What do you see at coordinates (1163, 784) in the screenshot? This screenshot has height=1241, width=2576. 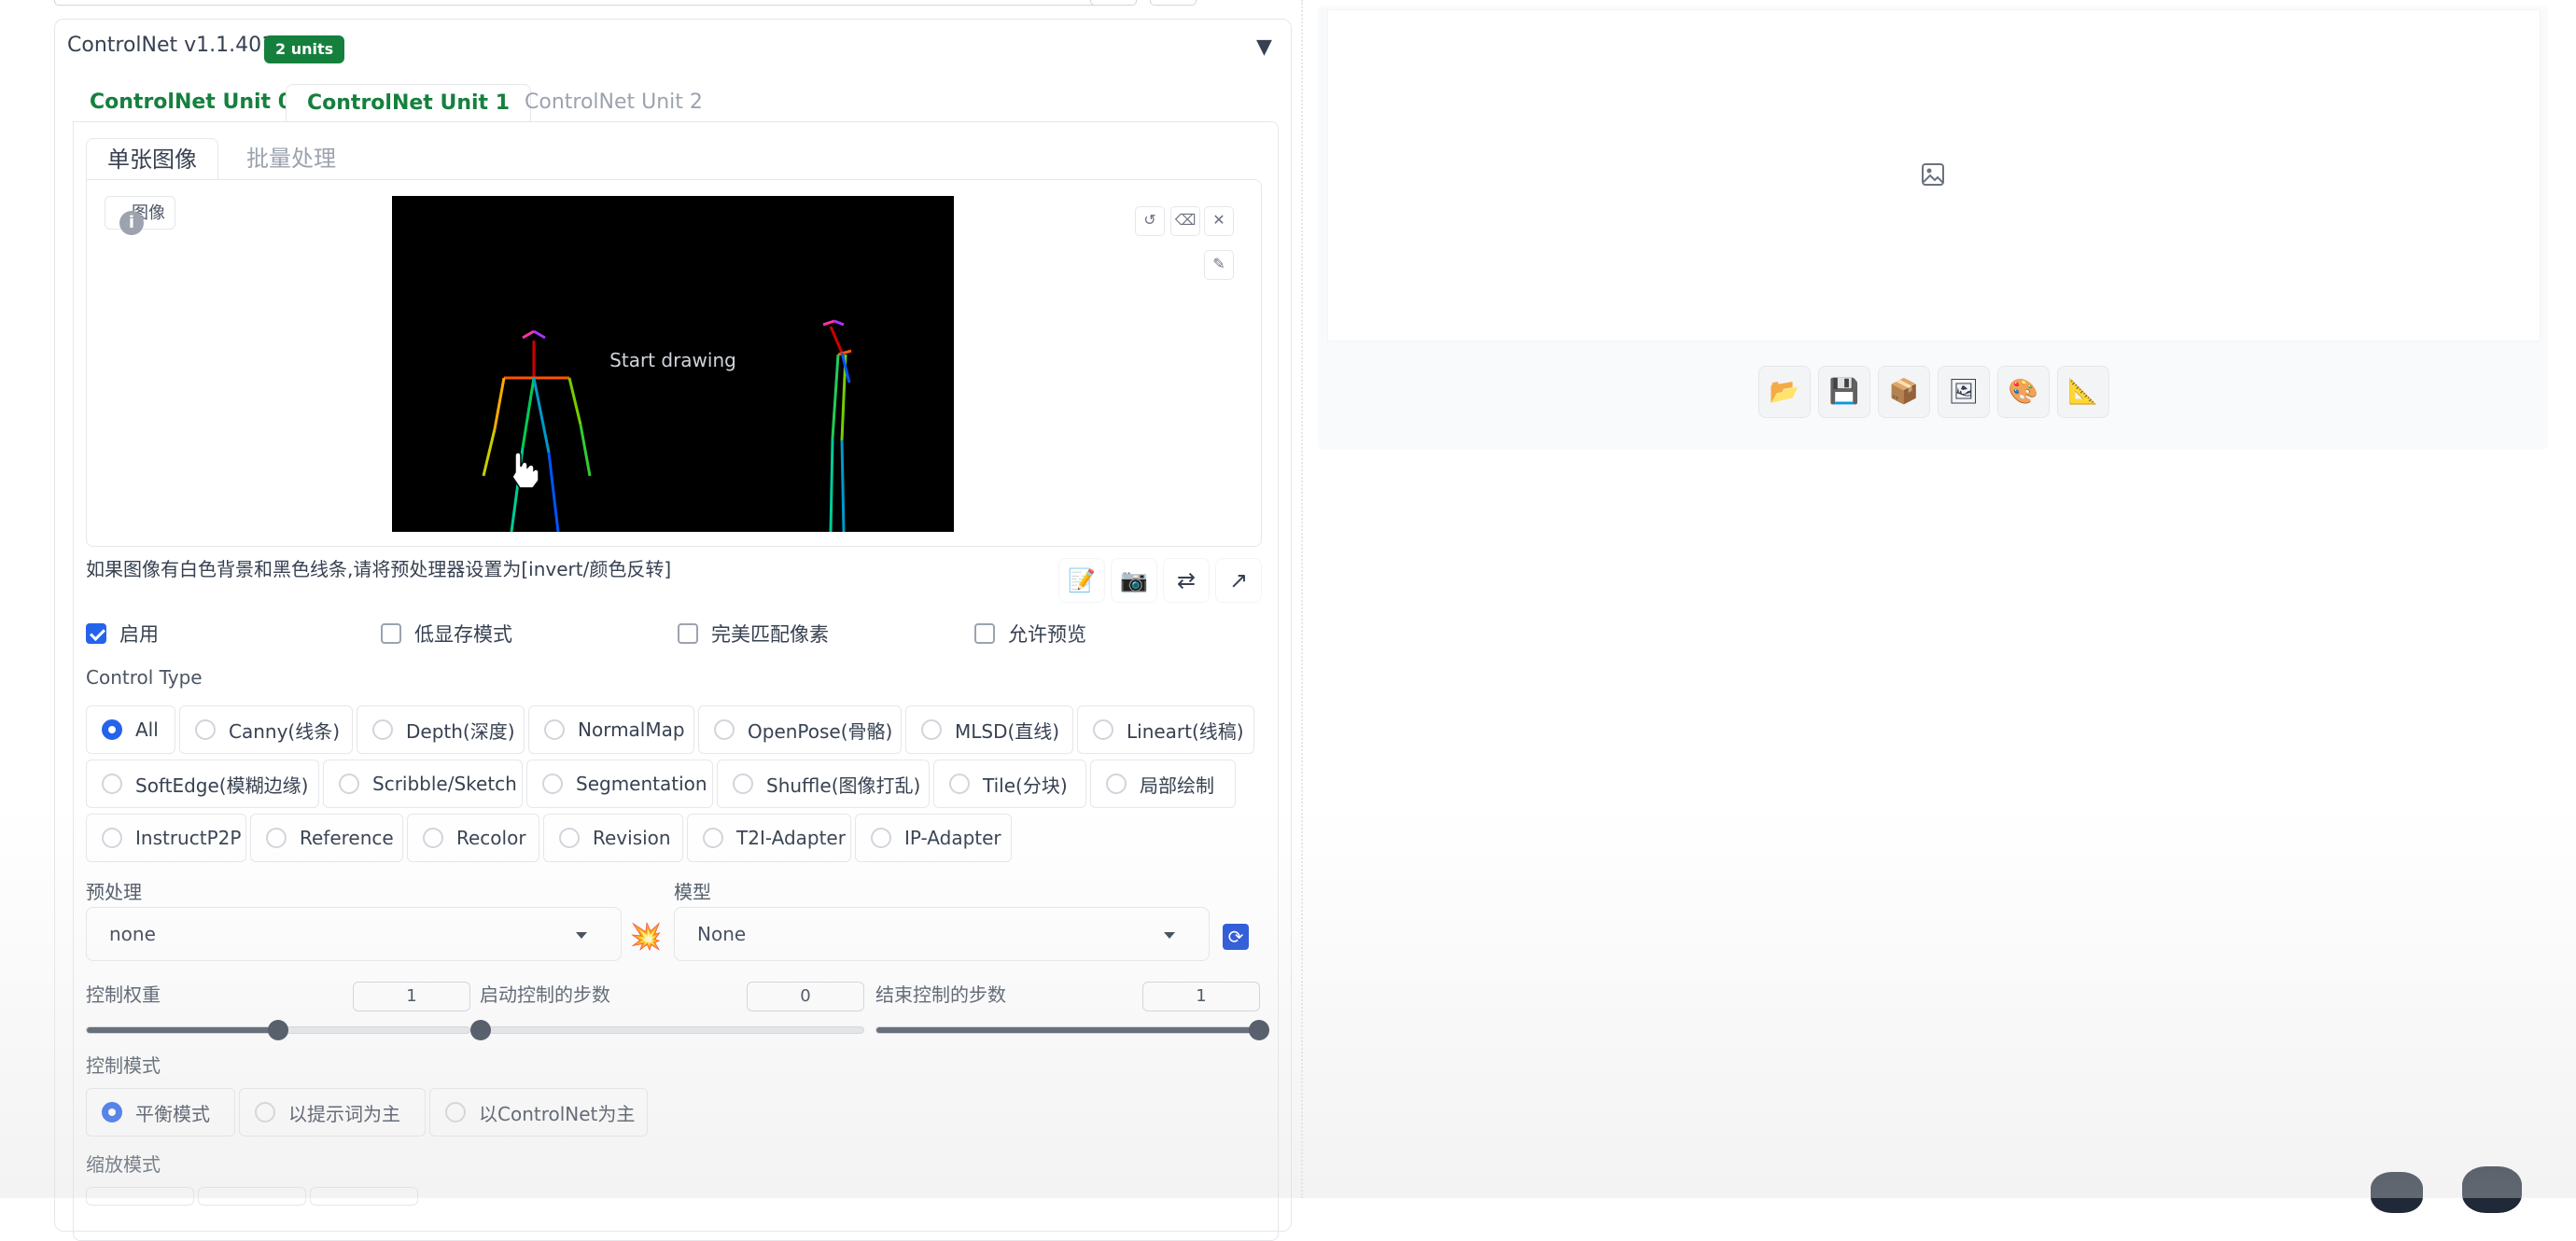 I see `radio-inpaint: 局部绘制` at bounding box center [1163, 784].